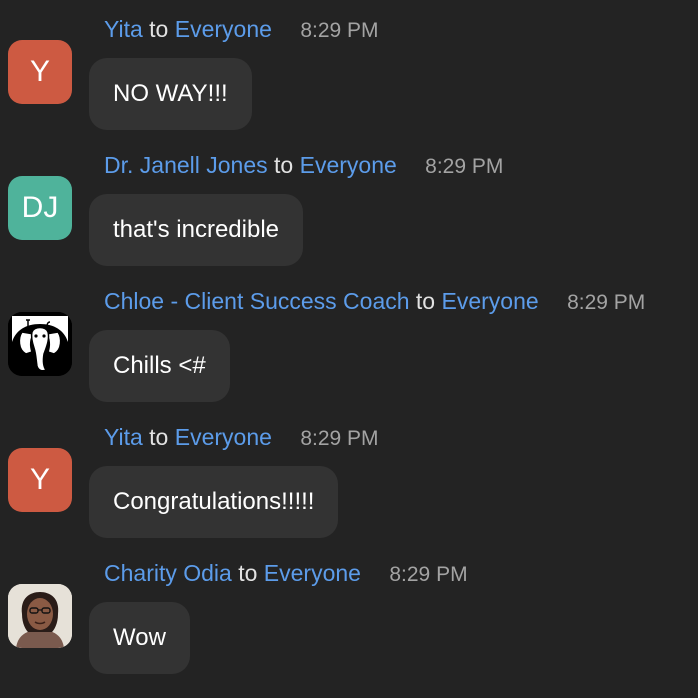 Image resolution: width=698 pixels, height=698 pixels. Describe the element at coordinates (257, 301) in the screenshot. I see `sender-name: Chloe - Client Success Coach` at that location.